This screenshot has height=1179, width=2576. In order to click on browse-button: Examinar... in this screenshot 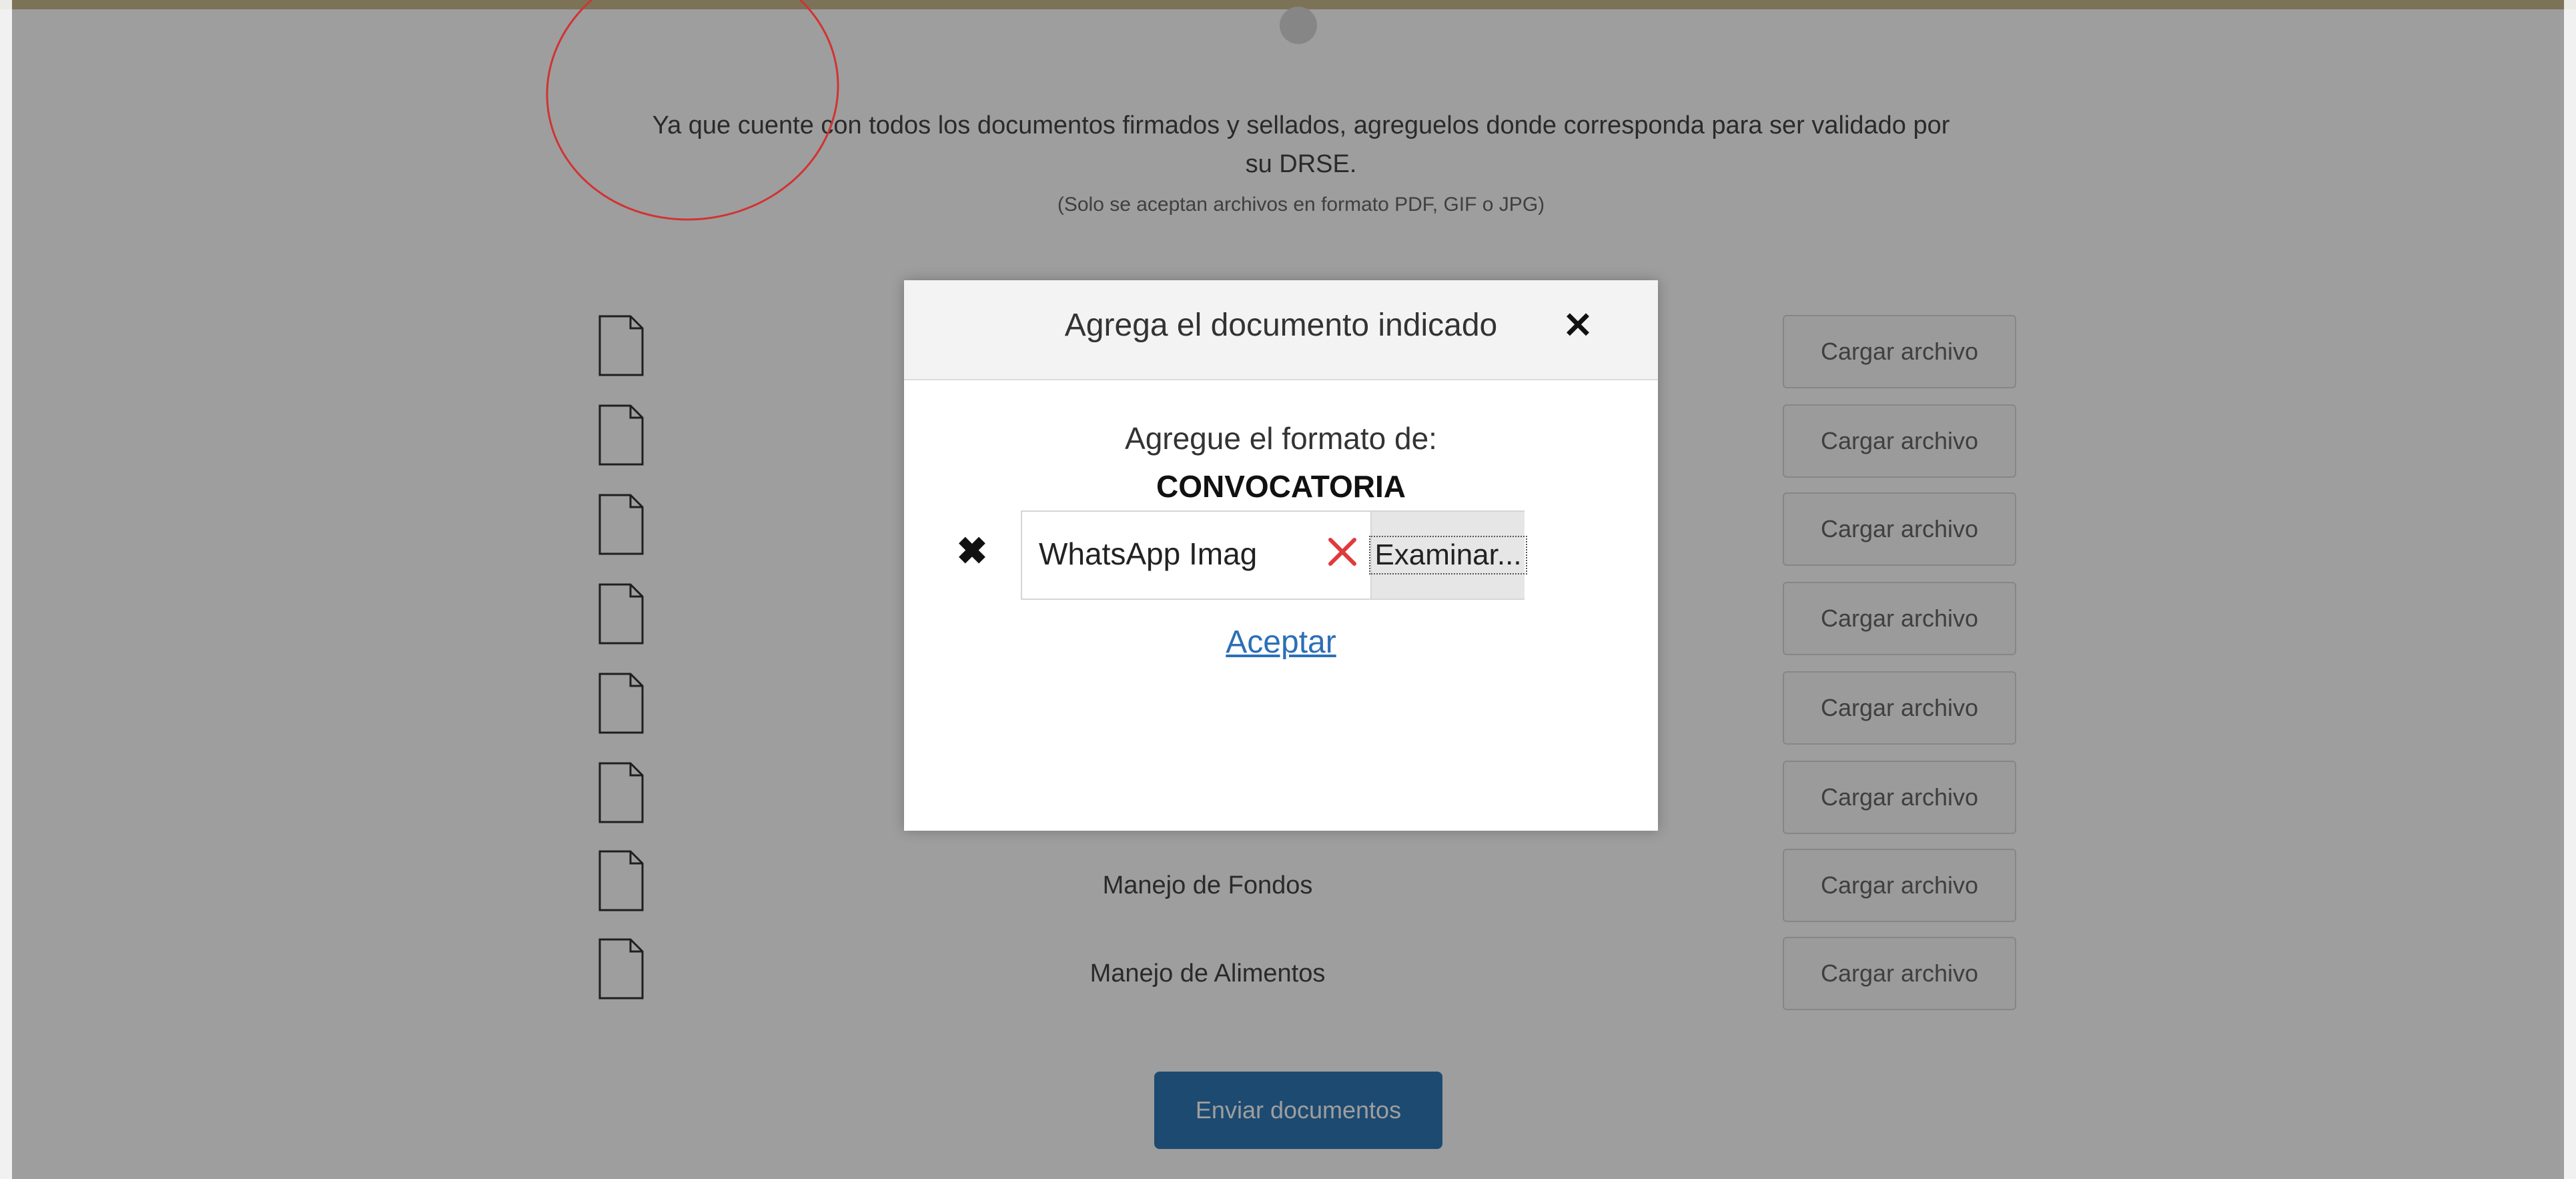, I will do `click(1448, 555)`.